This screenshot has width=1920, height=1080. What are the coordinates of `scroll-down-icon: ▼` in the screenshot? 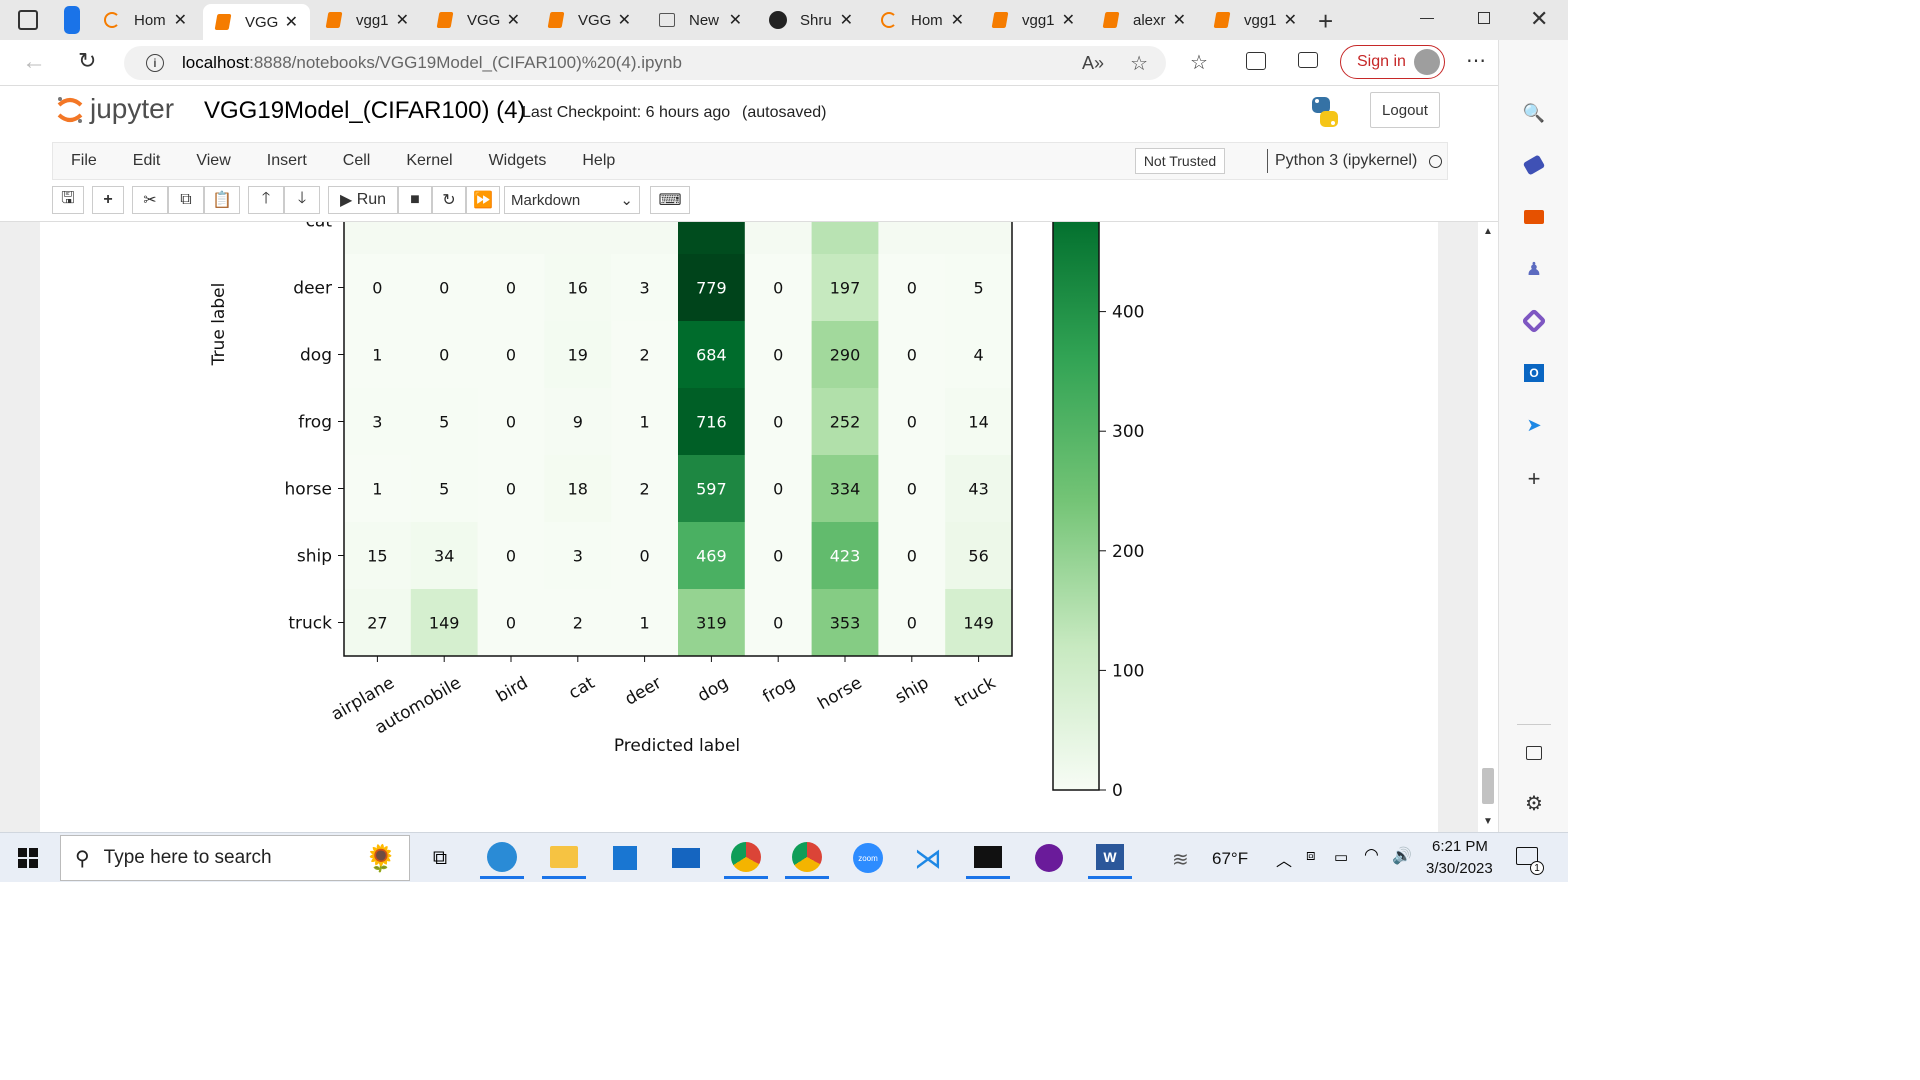 It's located at (1488, 821).